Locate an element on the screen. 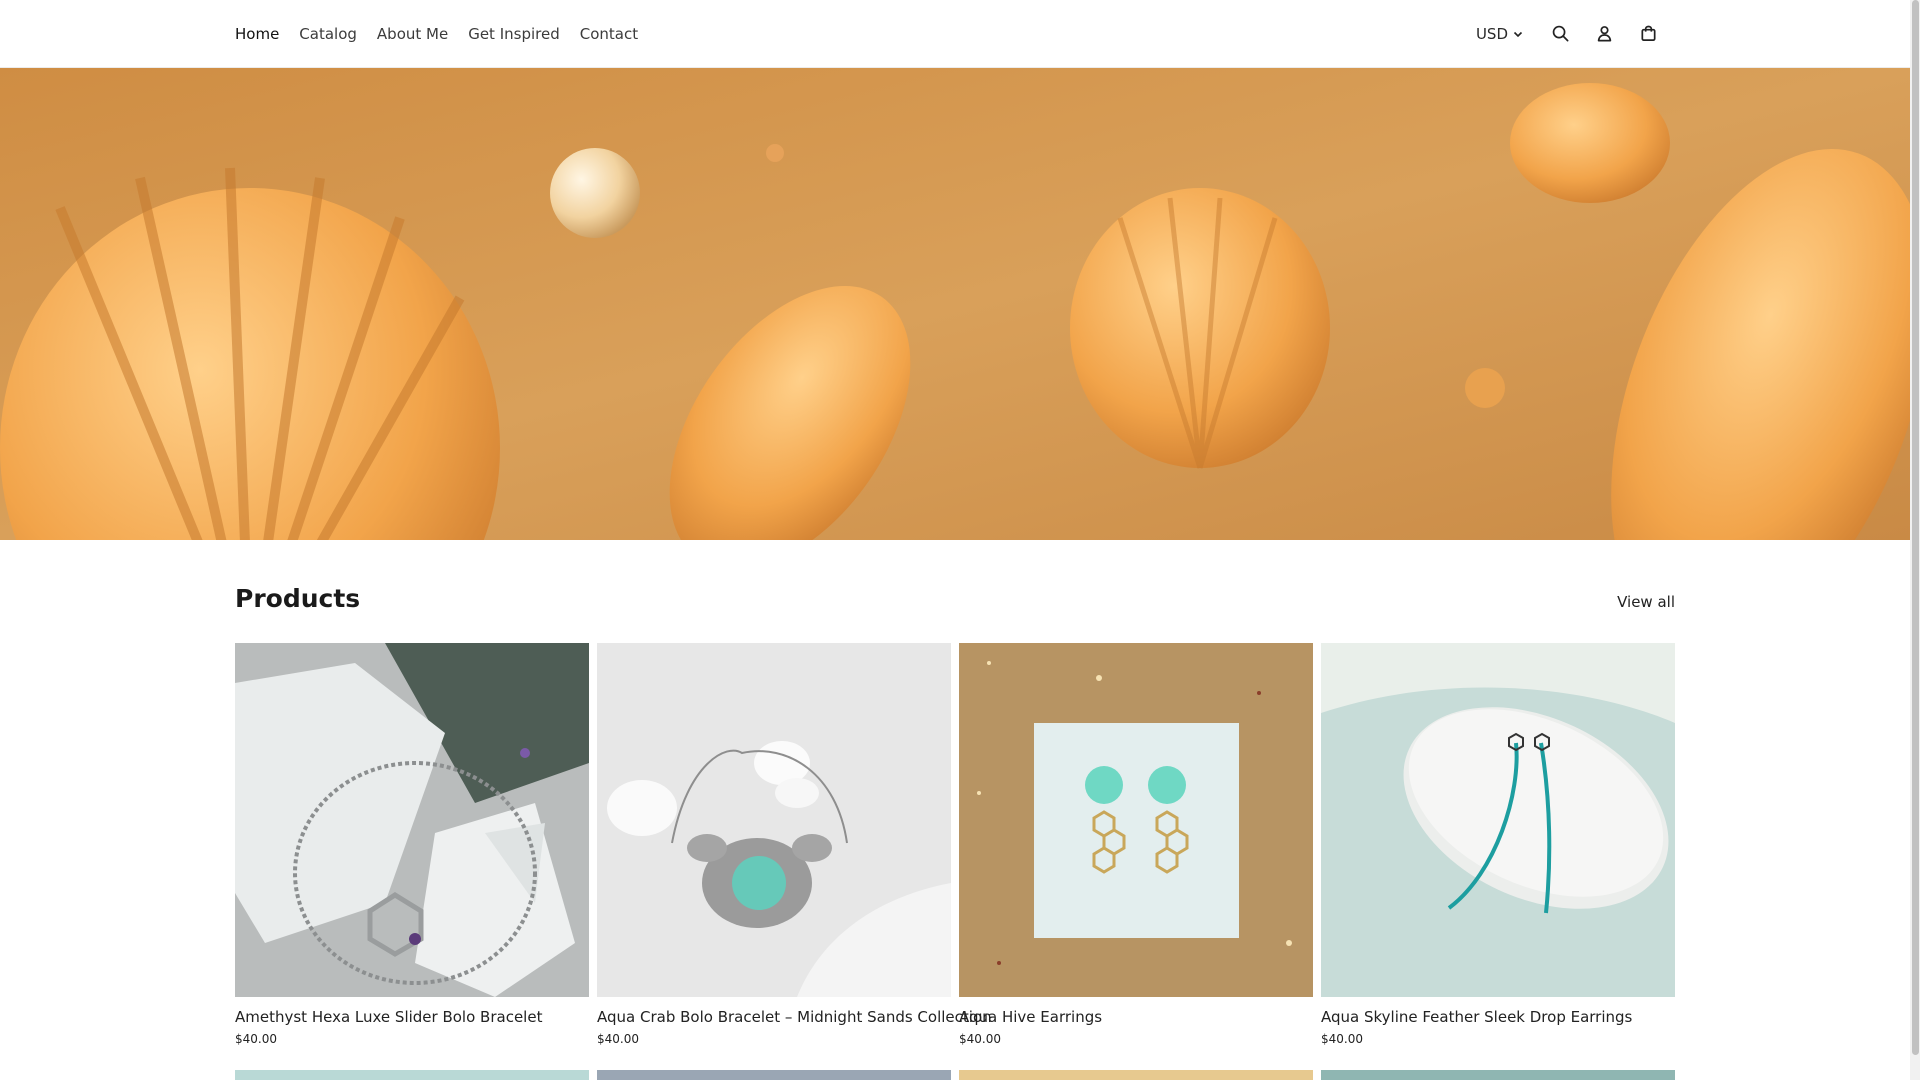  product-title: Amethyst Hexa Luxe Slider Bolo Bracelet is located at coordinates (412, 1017).